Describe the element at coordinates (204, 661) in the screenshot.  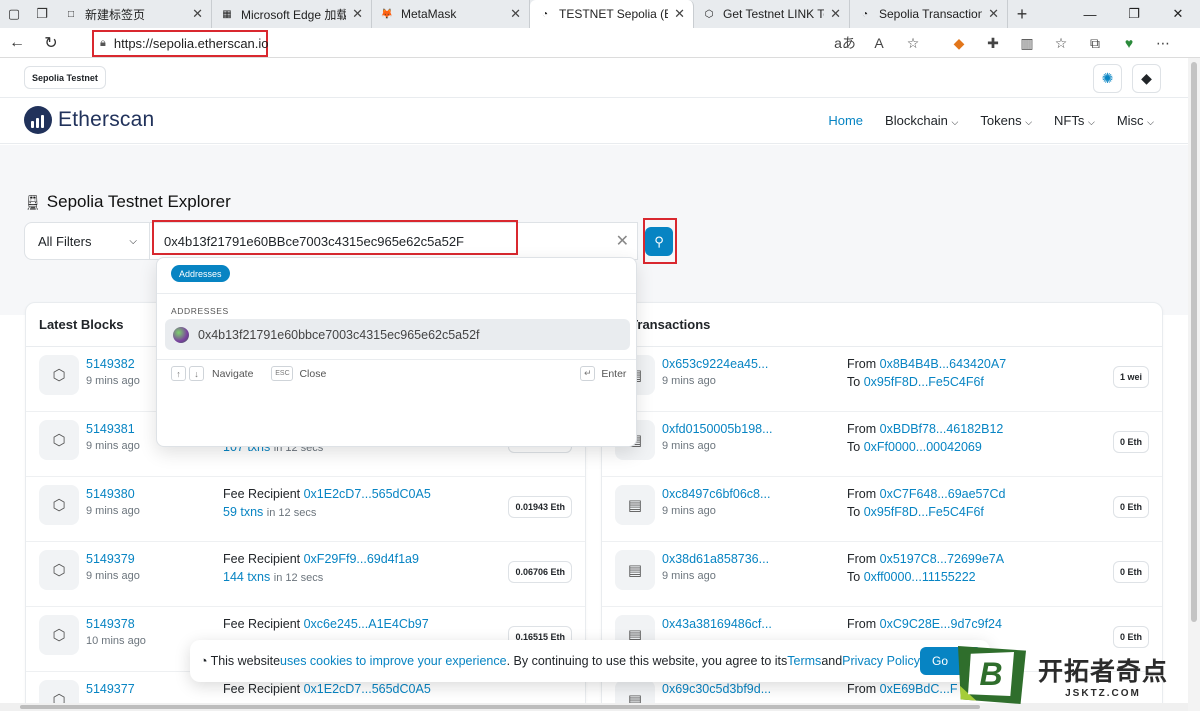
I see `cookie-icon: ◔` at that location.